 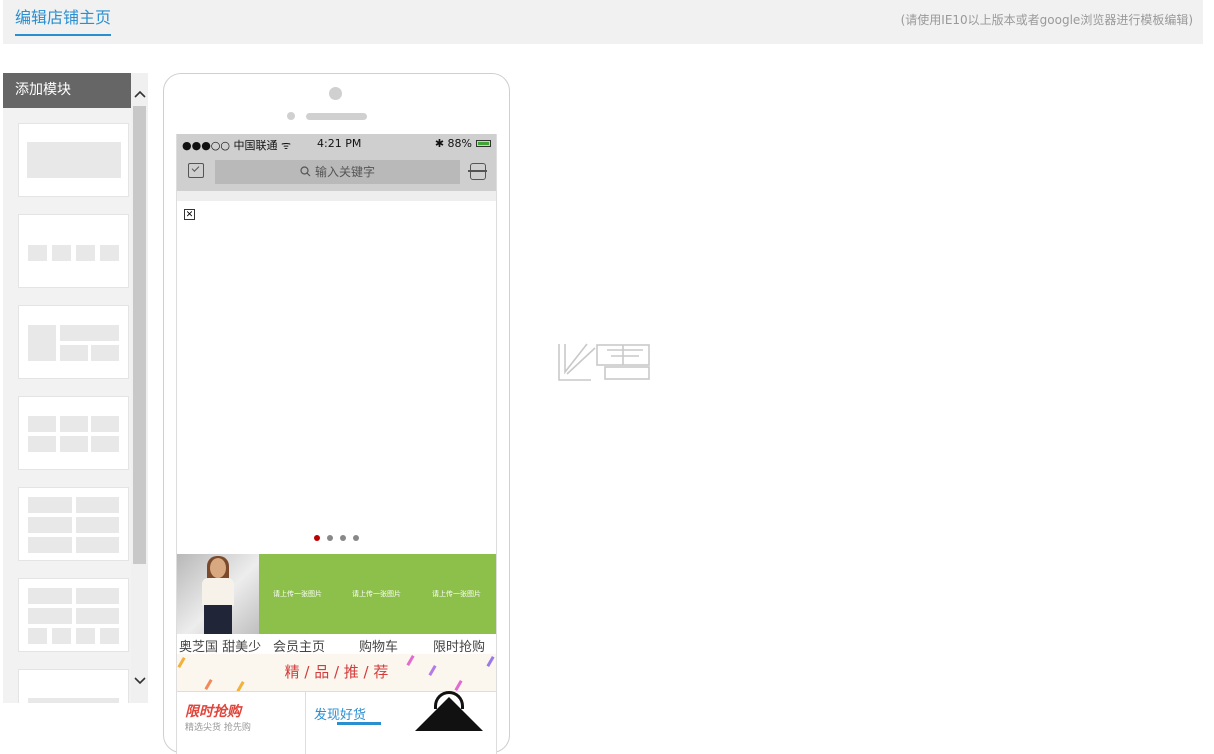 I want to click on quick-nav: 请上传一张图片 请上传一张图片 请上传一张图片, so click(x=336, y=594).